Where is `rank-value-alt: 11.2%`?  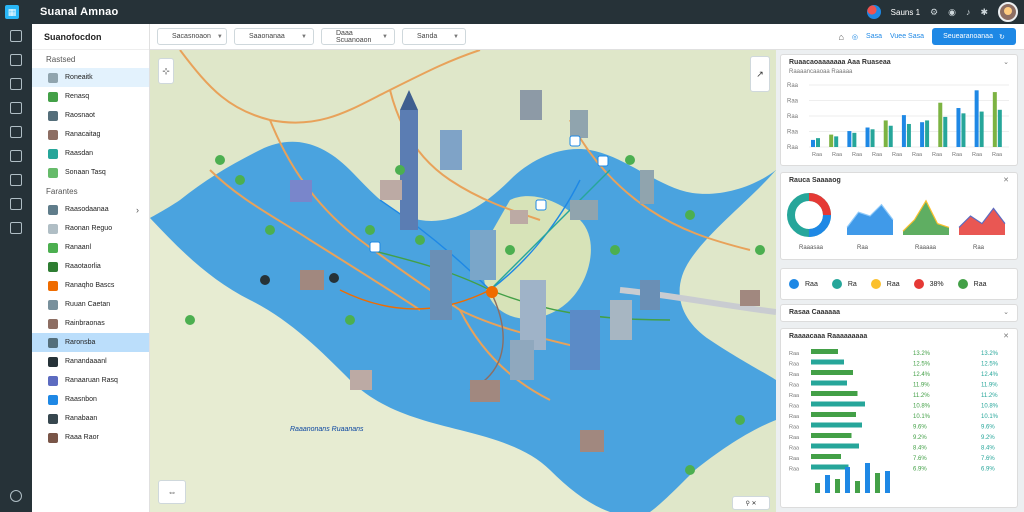
rank-value-alt: 11.2% is located at coordinates (989, 396).